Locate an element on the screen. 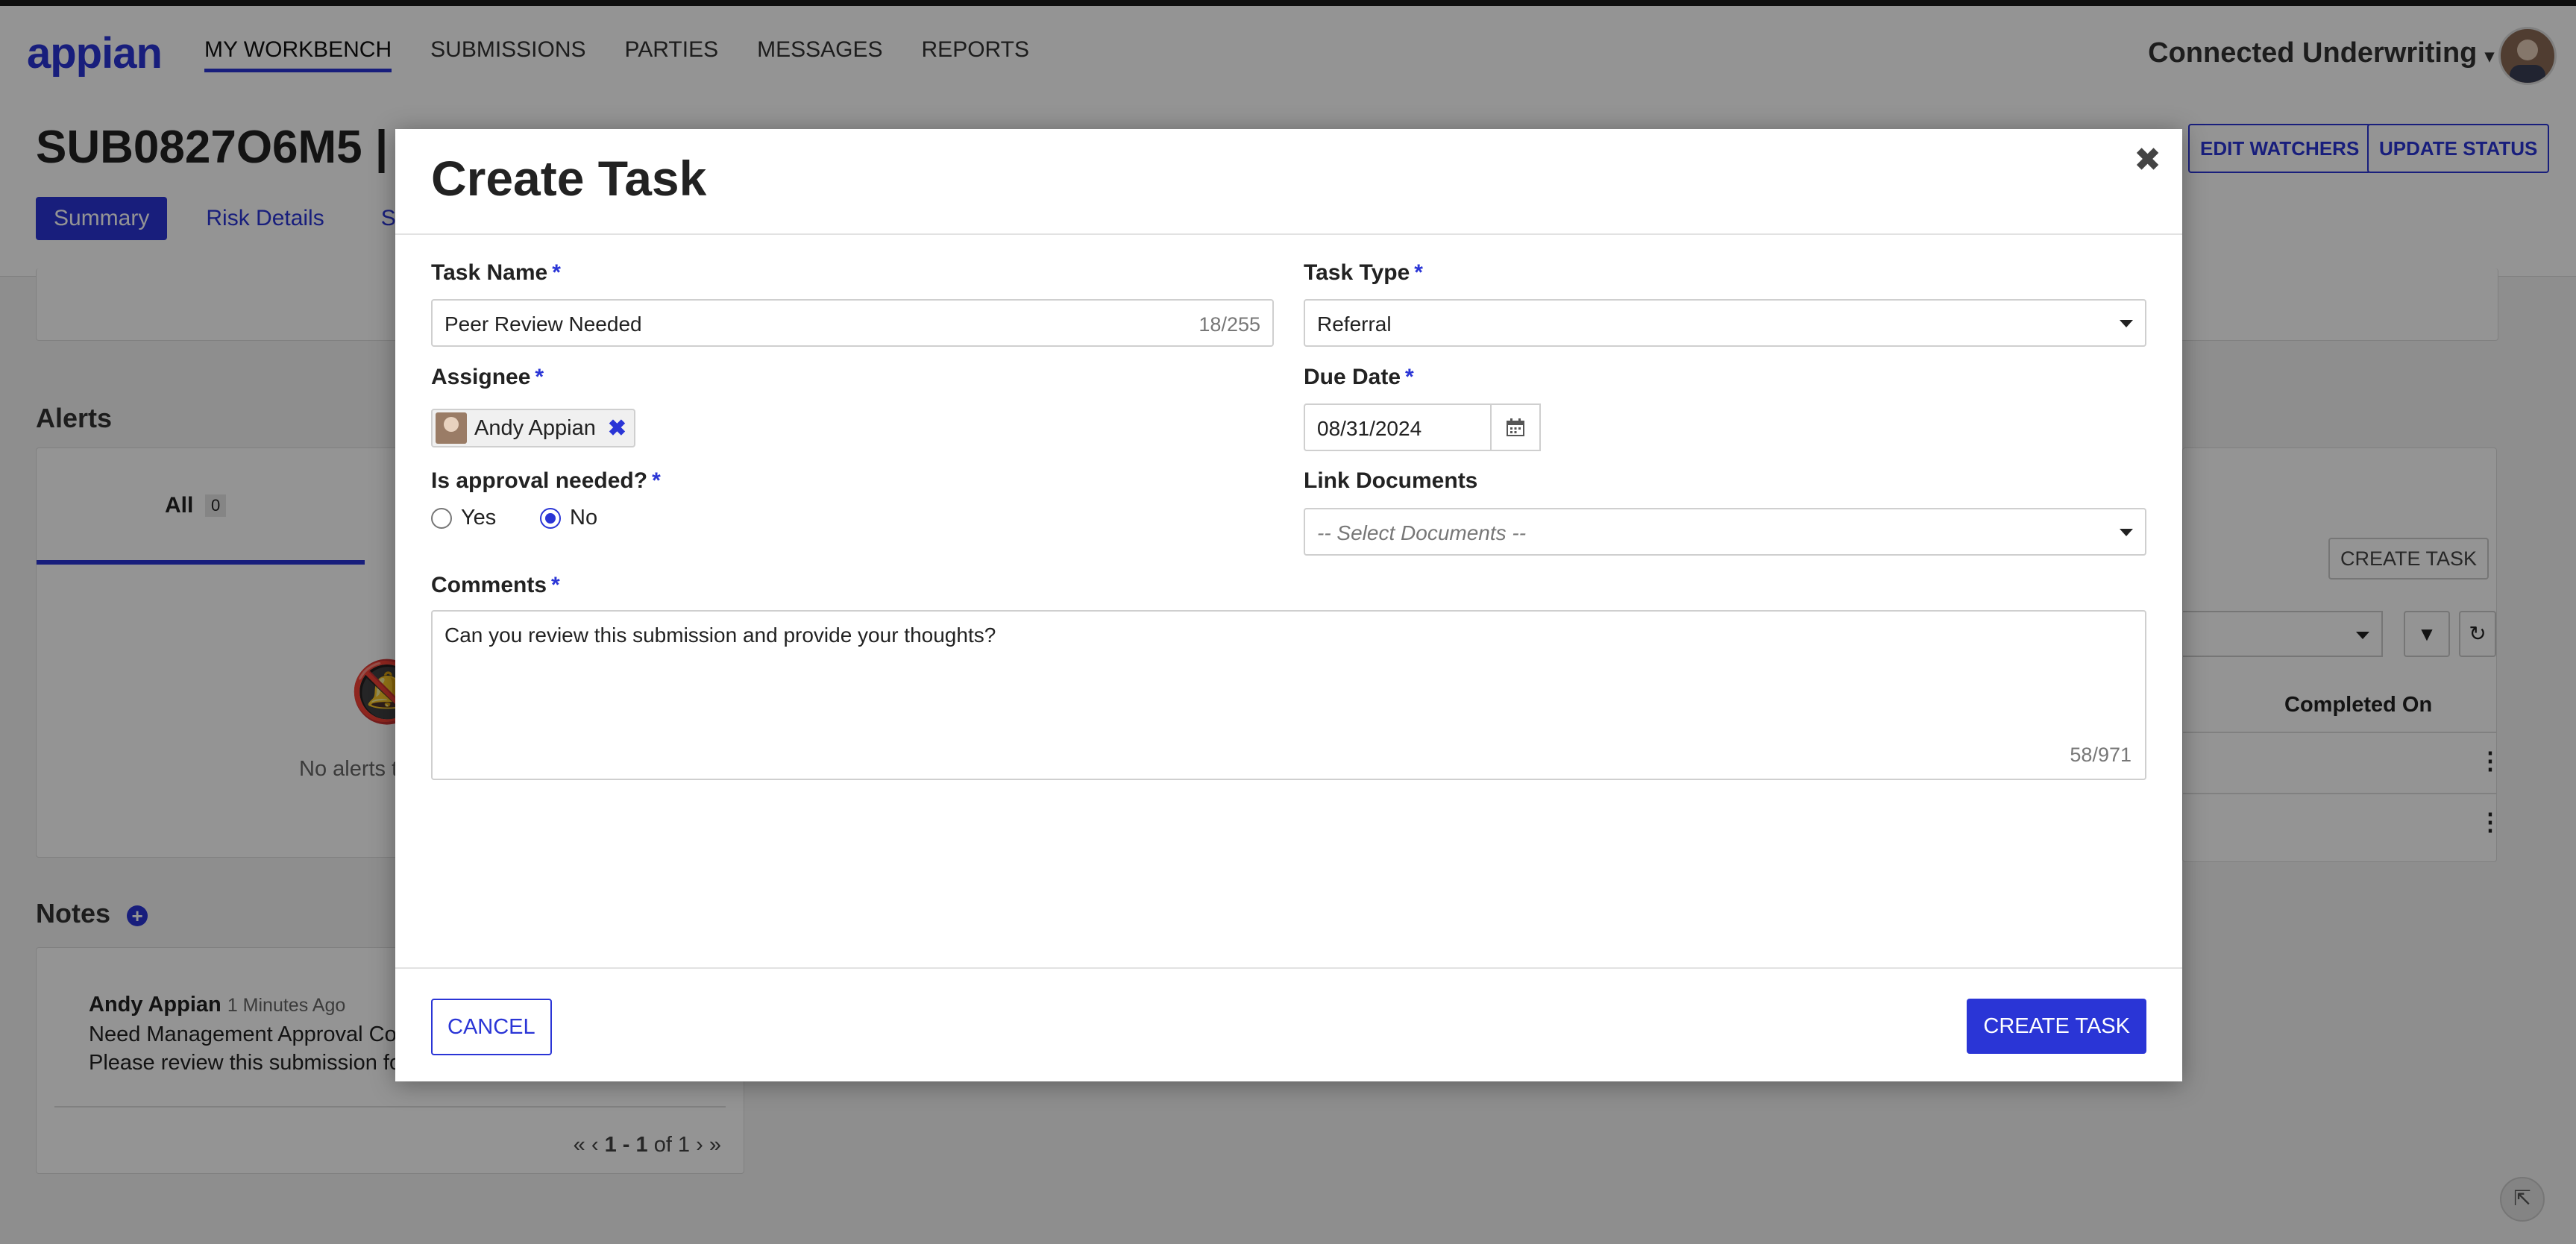 The image size is (2576, 1244). dialog-header: Create Task ✖ is located at coordinates (1289, 182).